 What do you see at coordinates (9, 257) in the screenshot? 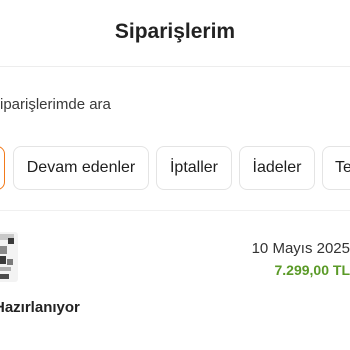
I see `product-thumbnail` at bounding box center [9, 257].